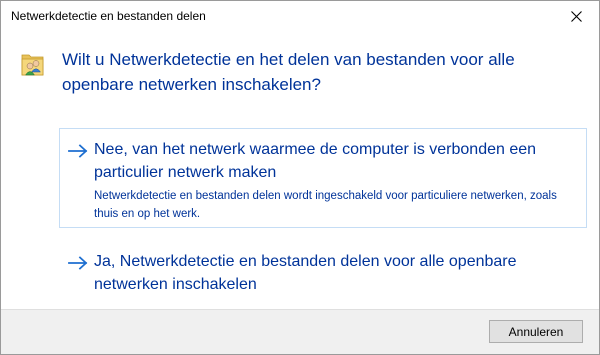  What do you see at coordinates (108, 16) in the screenshot?
I see `window-title: Netwerkdetectie en bestanden delen` at bounding box center [108, 16].